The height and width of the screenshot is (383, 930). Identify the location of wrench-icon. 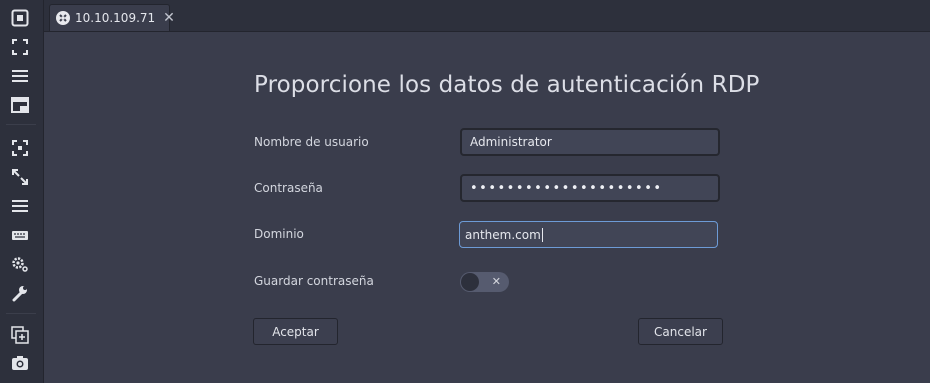
(19, 294).